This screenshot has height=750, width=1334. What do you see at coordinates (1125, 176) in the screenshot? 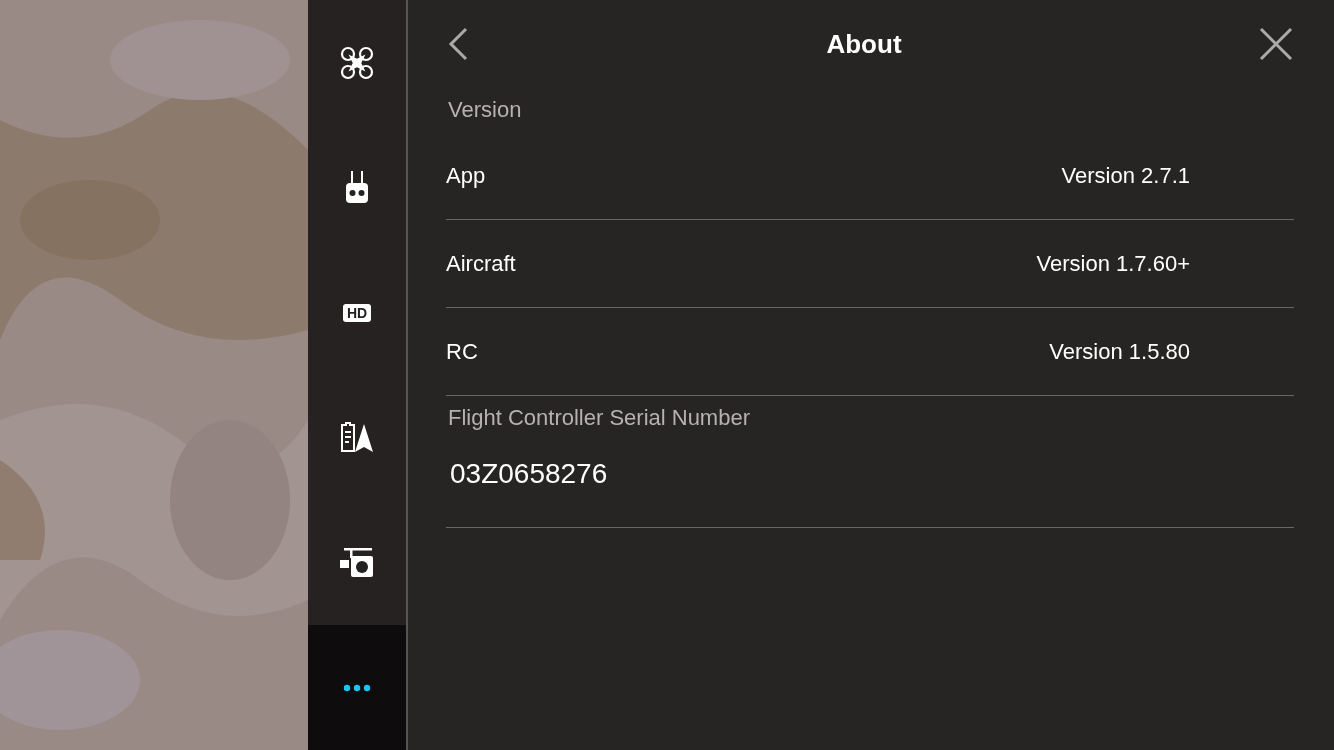
I see `version-value: Version 2.7.1` at bounding box center [1125, 176].